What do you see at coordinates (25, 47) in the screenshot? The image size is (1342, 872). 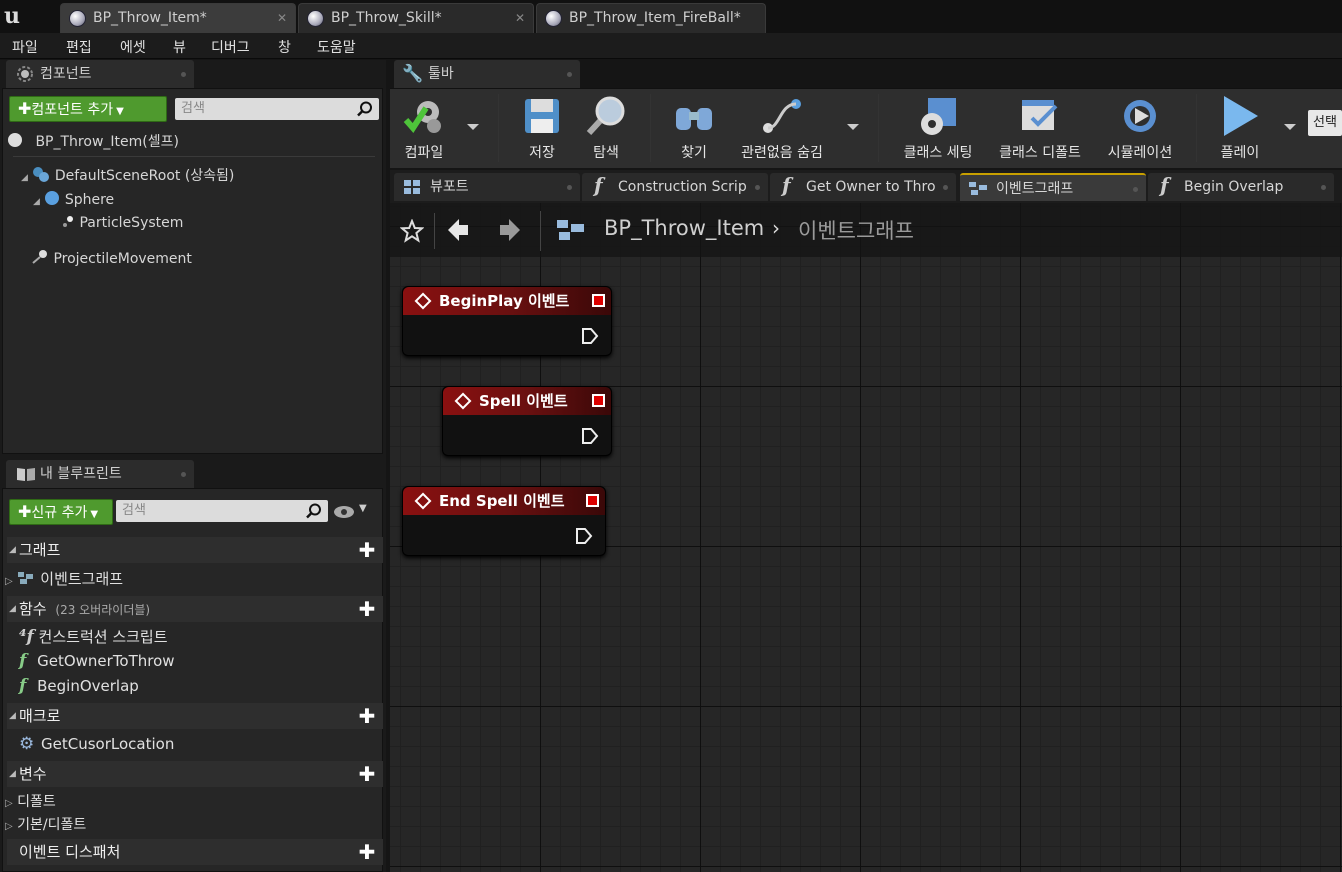 I see `menu-file: 파일` at bounding box center [25, 47].